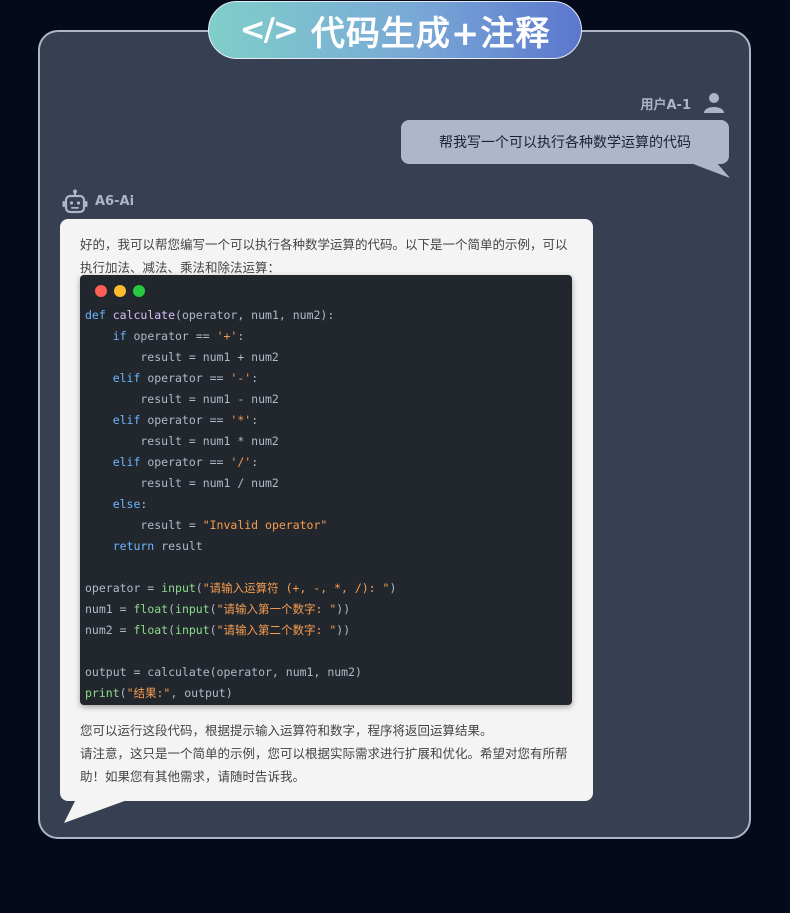 Image resolution: width=790 pixels, height=913 pixels. I want to click on code-line: output = calculate(operator, num1, num2), so click(240, 672).